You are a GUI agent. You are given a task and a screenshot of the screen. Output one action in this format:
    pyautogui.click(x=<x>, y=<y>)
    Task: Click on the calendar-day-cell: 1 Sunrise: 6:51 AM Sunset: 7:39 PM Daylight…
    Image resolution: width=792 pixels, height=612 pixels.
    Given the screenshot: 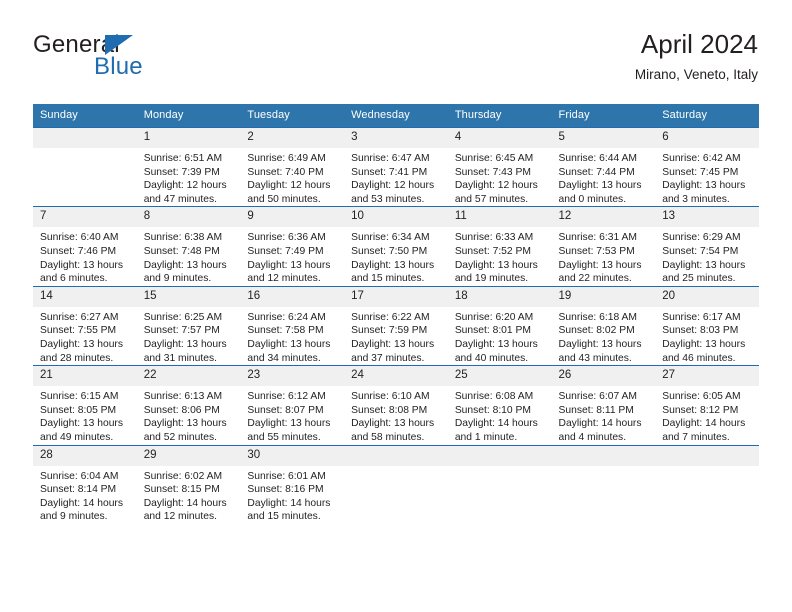 What is the action you would take?
    pyautogui.click(x=188, y=166)
    